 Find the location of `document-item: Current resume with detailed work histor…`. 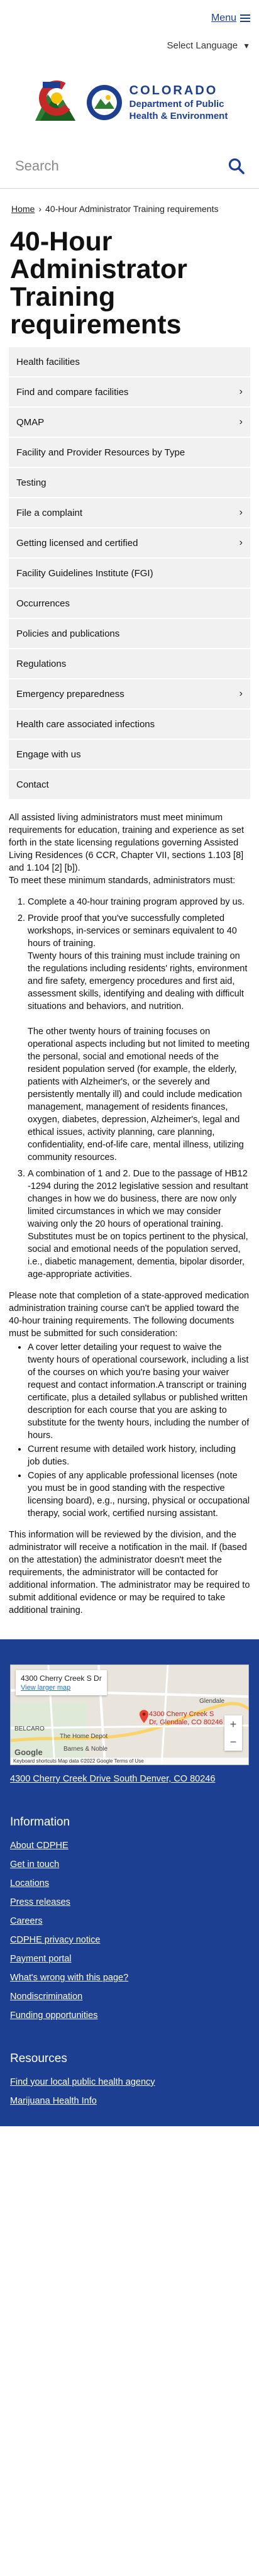

document-item: Current resume with detailed work histor… is located at coordinates (139, 1455).